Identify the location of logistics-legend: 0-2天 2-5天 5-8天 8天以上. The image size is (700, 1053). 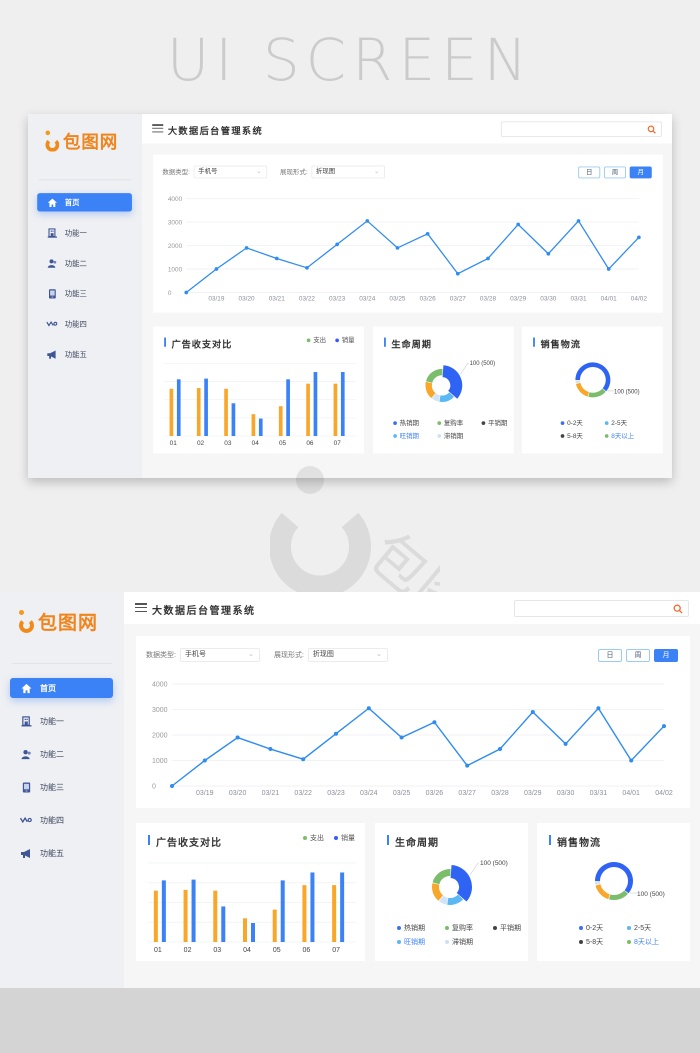
(604, 430).